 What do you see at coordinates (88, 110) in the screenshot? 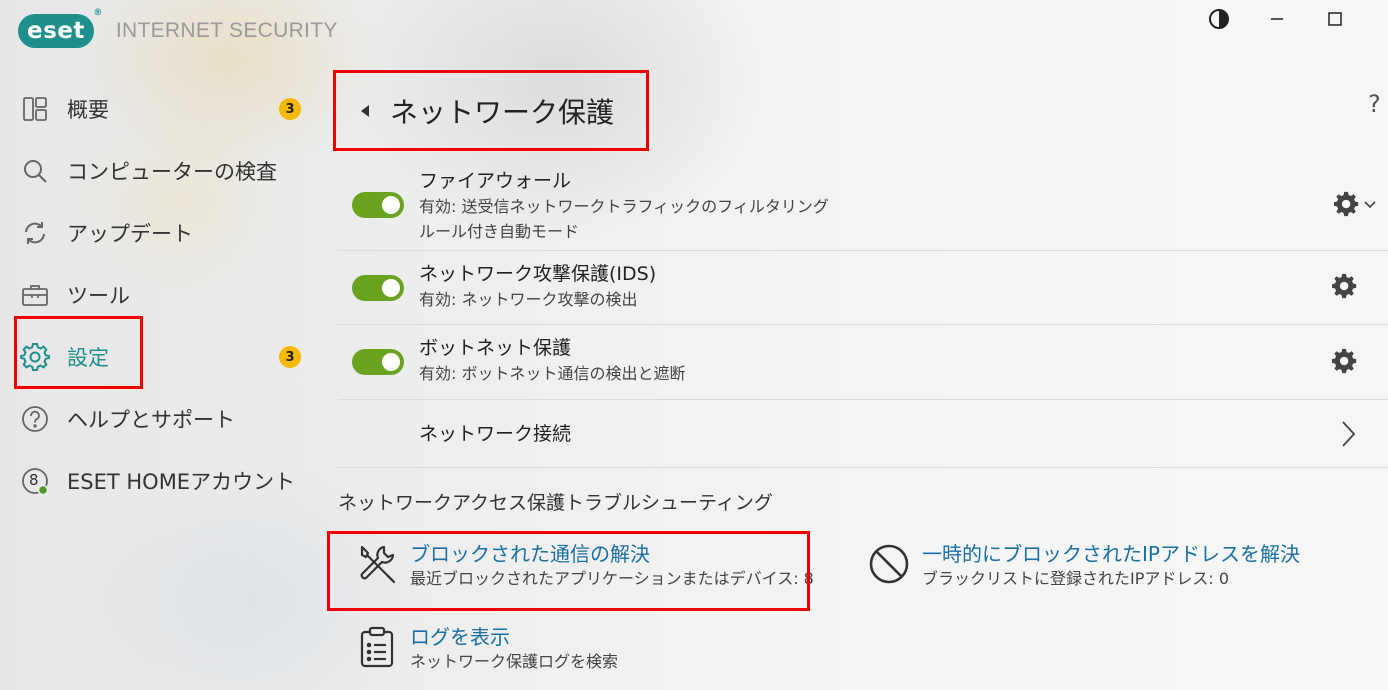
I see `sidebar-item-label: 概要` at bounding box center [88, 110].